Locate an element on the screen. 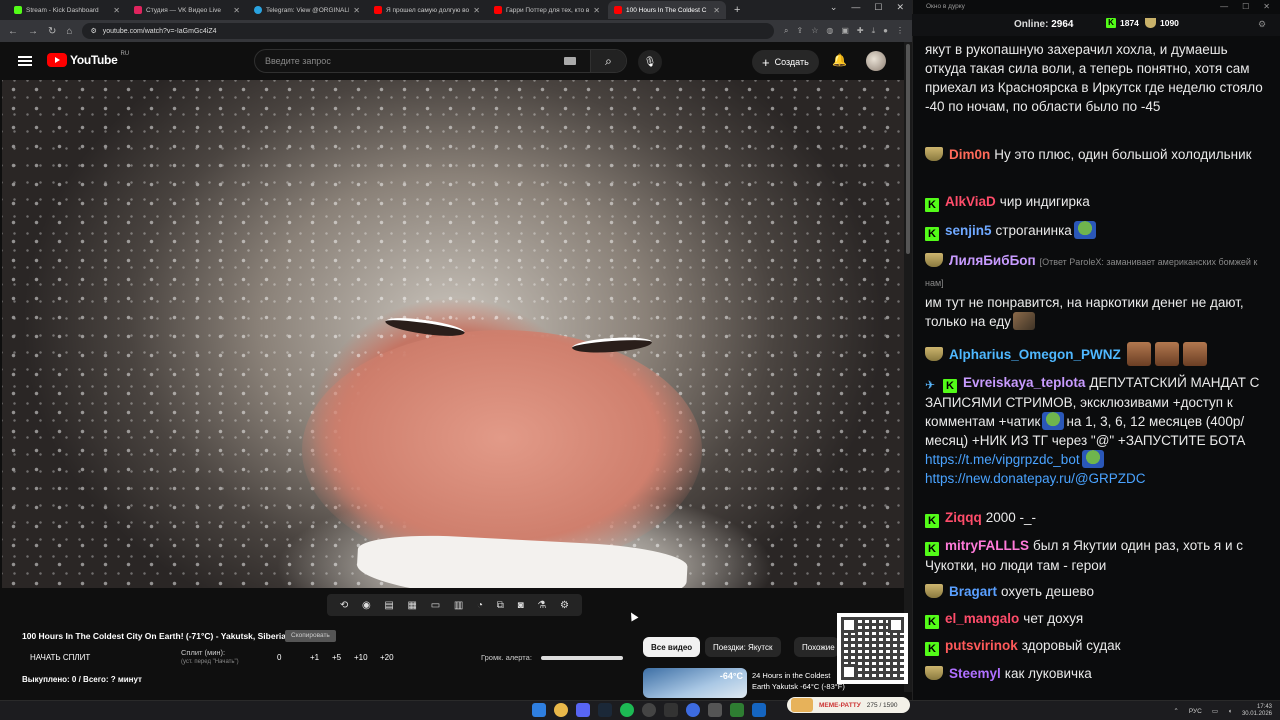 This screenshot has width=1280, height=720. copy-badge: Скопировать is located at coordinates (310, 636).